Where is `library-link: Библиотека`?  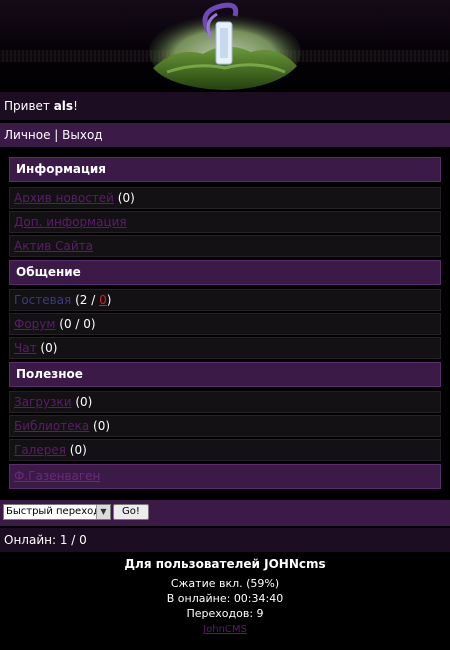
library-link: Библиотека is located at coordinates (51, 426).